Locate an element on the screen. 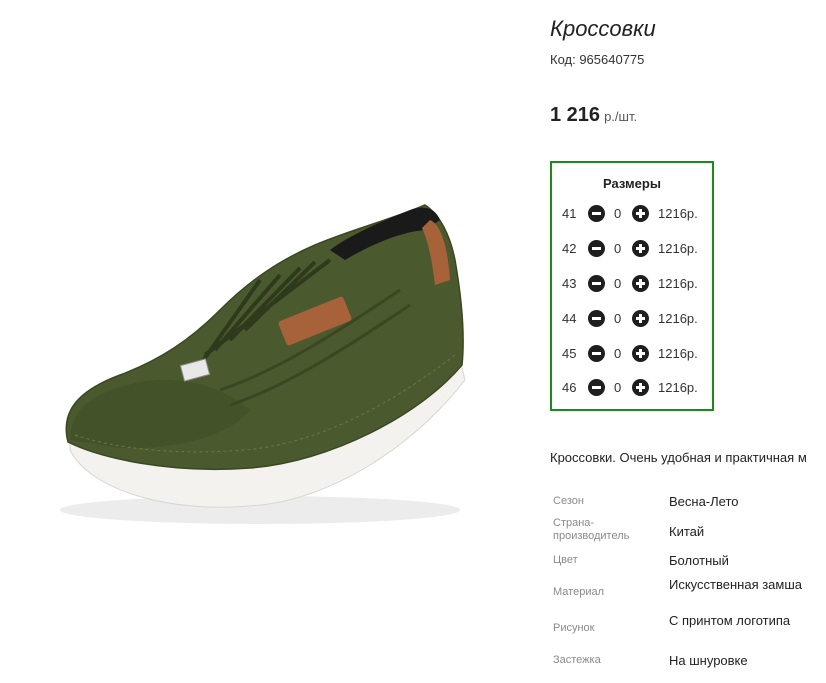  size-row-45: 45 0 1216р. is located at coordinates (632, 354).